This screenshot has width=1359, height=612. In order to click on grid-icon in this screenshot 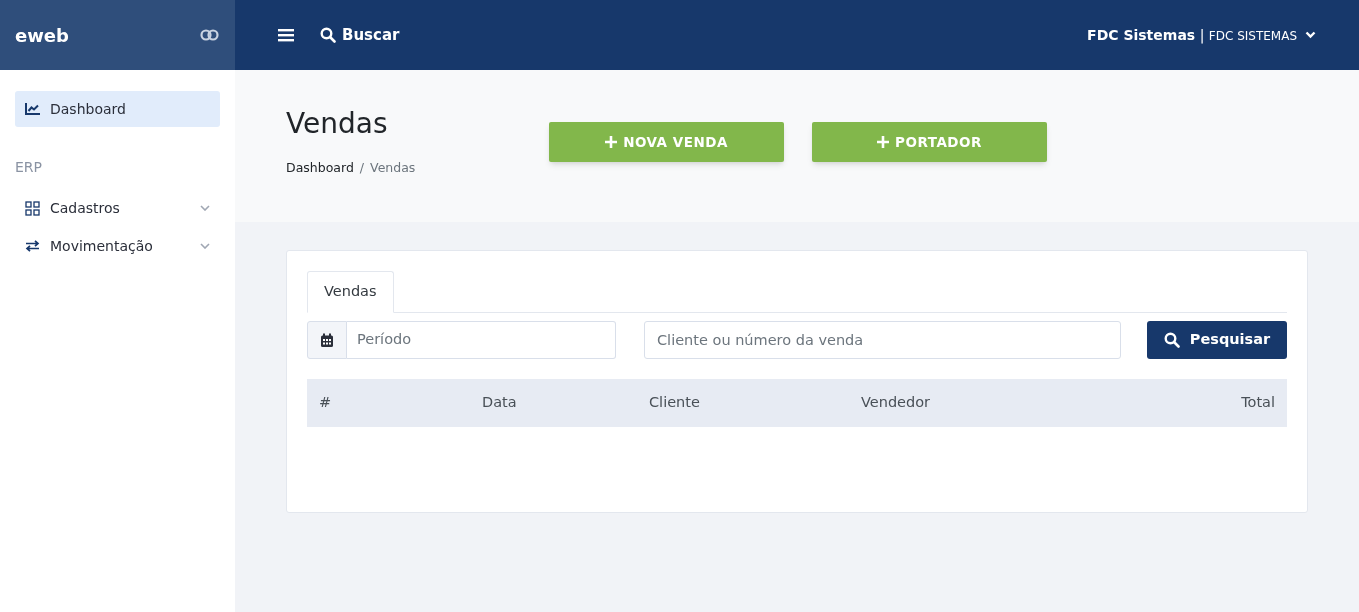, I will do `click(32, 208)`.